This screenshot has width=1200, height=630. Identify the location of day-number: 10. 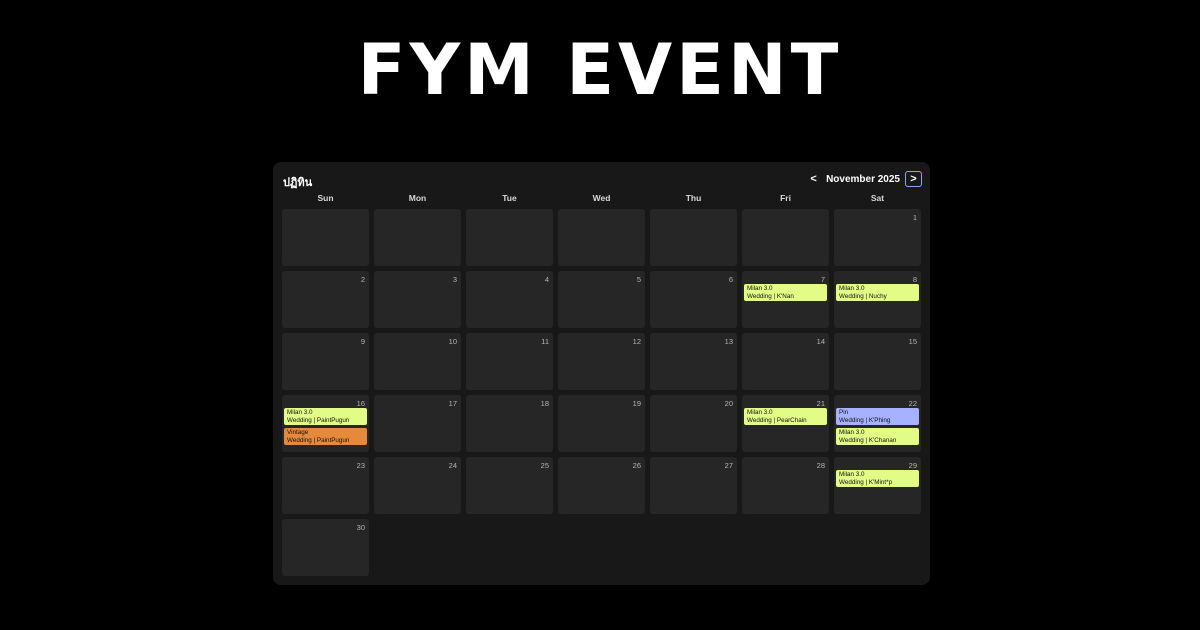
(452, 341).